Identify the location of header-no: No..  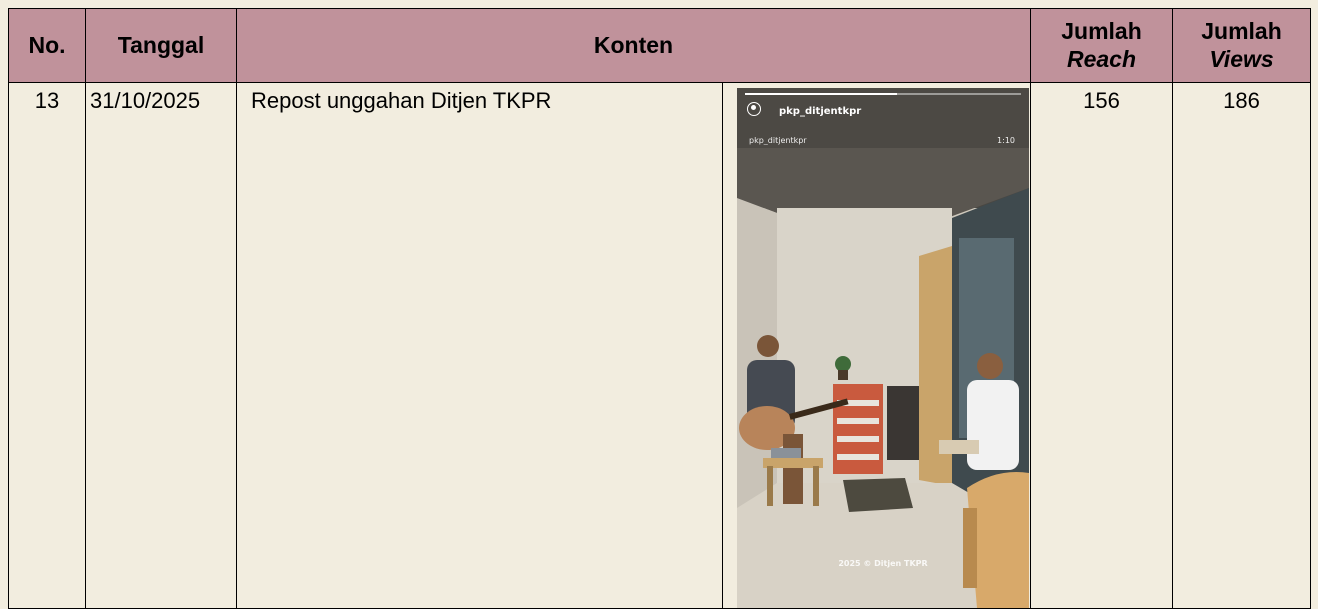
(47, 45).